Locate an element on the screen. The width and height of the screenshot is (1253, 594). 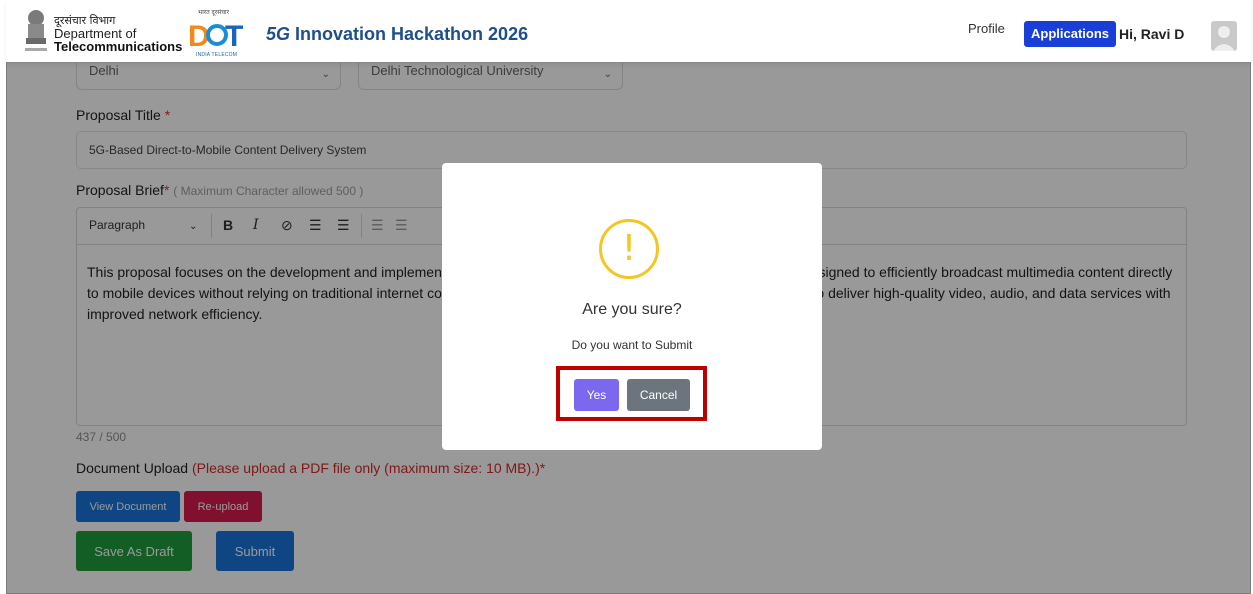
user-greeting: Hi, Ravi D is located at coordinates (1152, 34).